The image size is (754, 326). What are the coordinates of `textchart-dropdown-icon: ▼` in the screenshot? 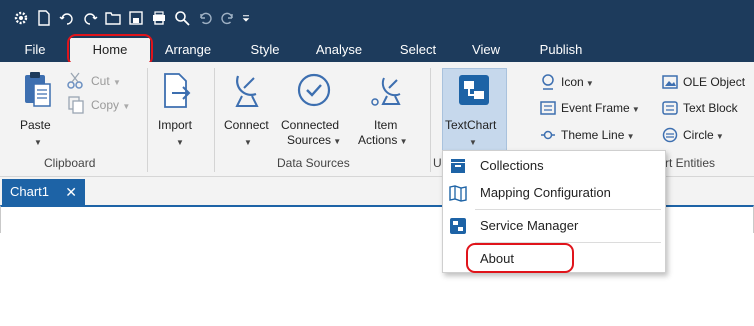 It's located at (473, 142).